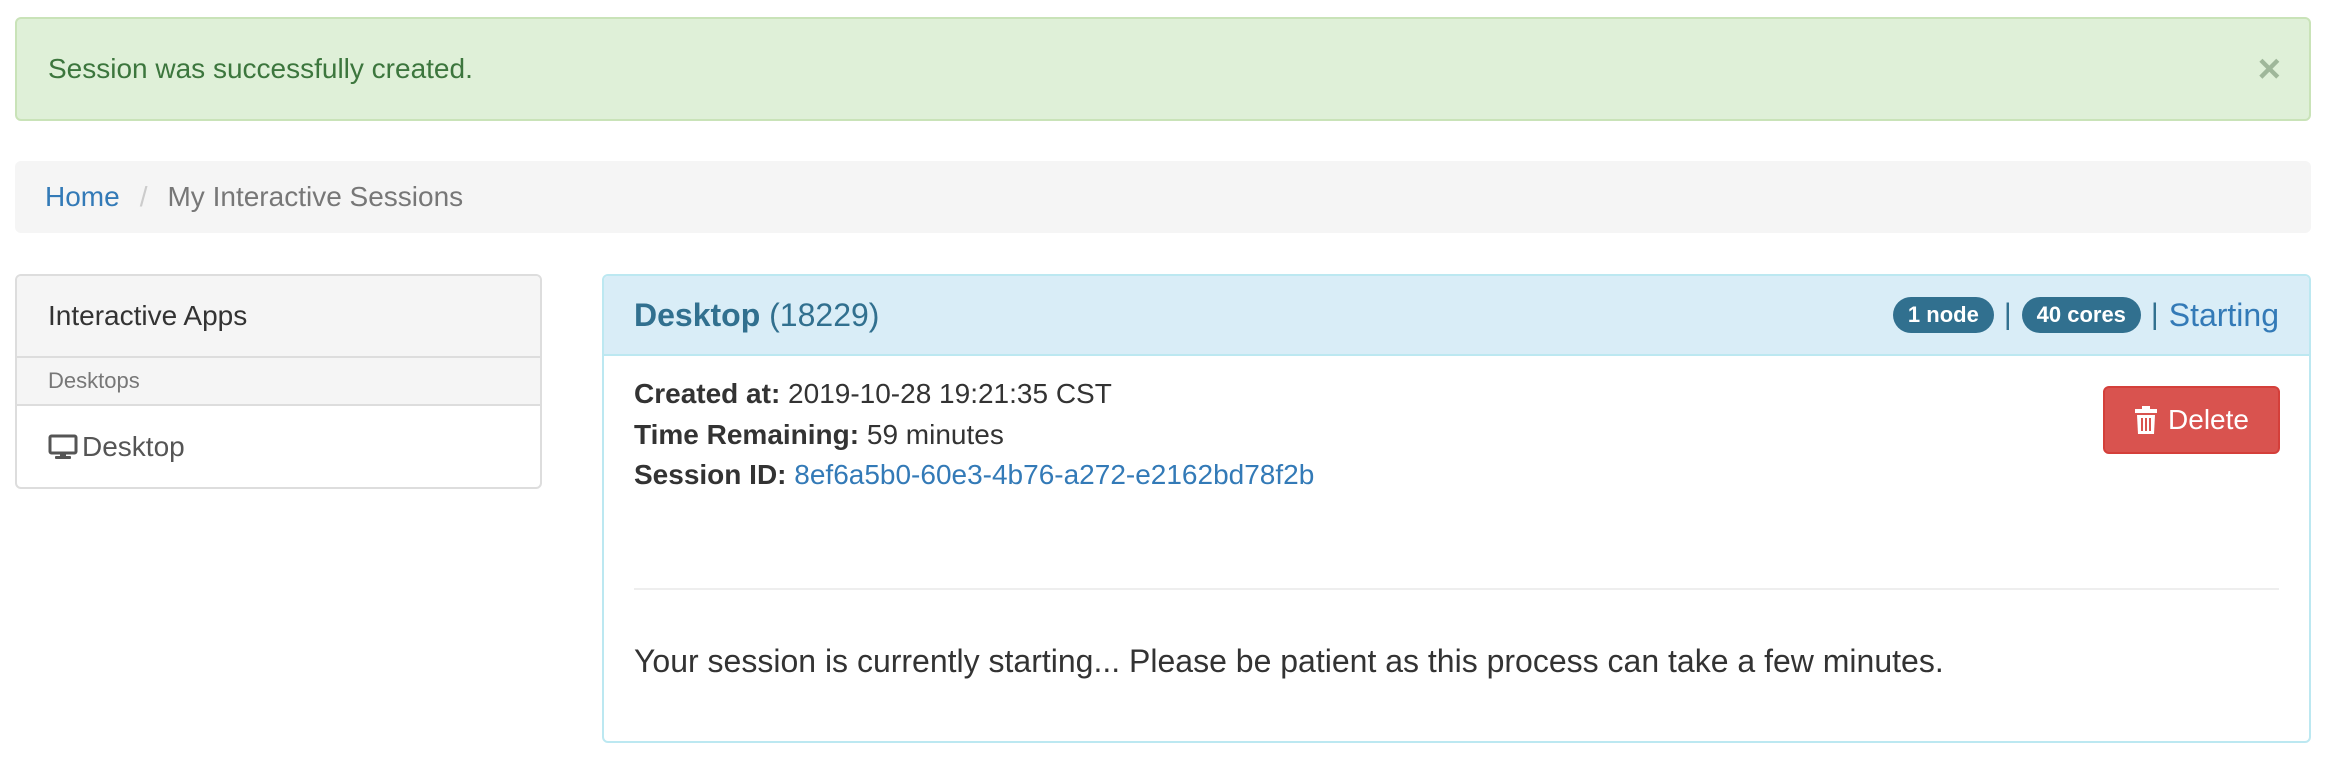  What do you see at coordinates (1943, 315) in the screenshot?
I see `nodes-badge: 1 node` at bounding box center [1943, 315].